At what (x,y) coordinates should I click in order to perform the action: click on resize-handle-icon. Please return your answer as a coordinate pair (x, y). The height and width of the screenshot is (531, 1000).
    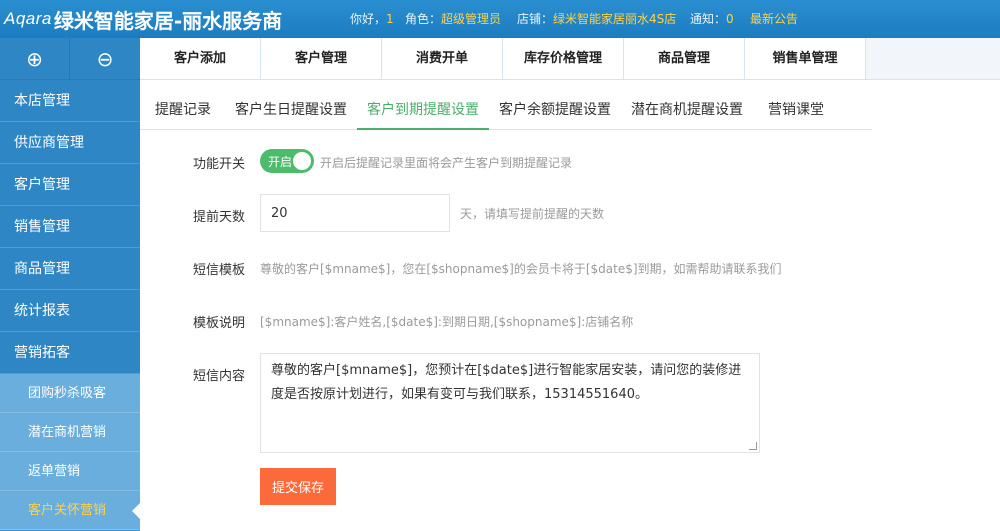
    Looking at the image, I should click on (753, 446).